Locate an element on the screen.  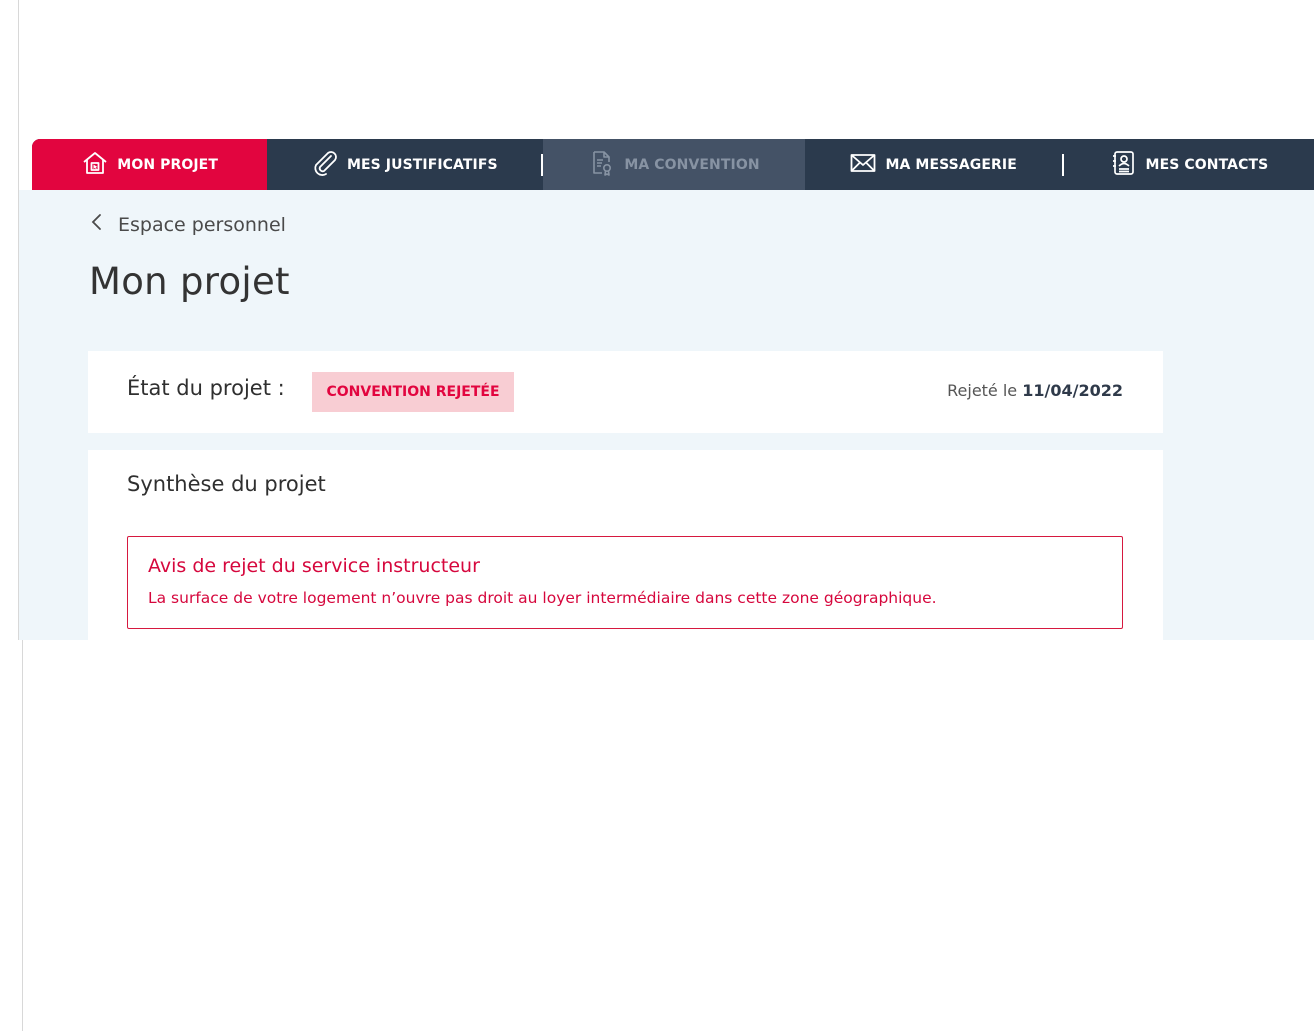
paperclip-icon is located at coordinates (325, 165).